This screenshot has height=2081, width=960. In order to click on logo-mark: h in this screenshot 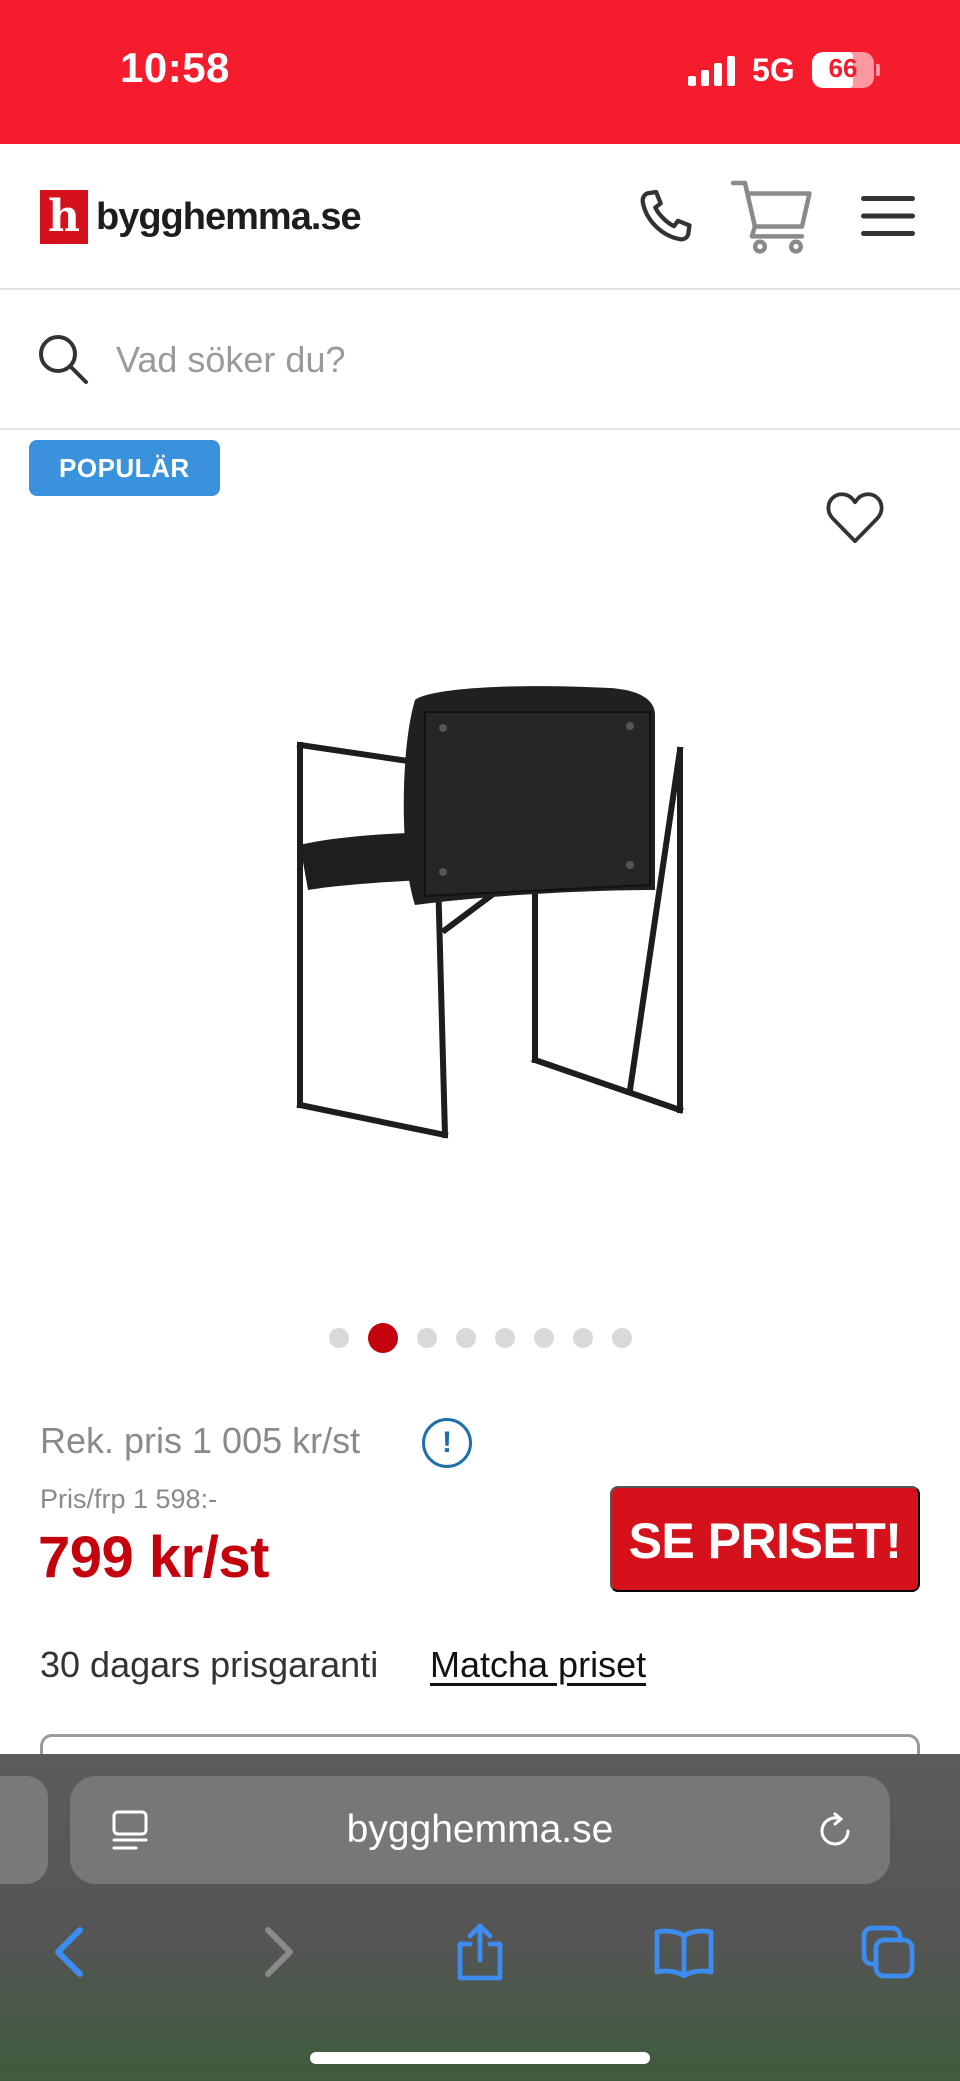, I will do `click(64, 217)`.